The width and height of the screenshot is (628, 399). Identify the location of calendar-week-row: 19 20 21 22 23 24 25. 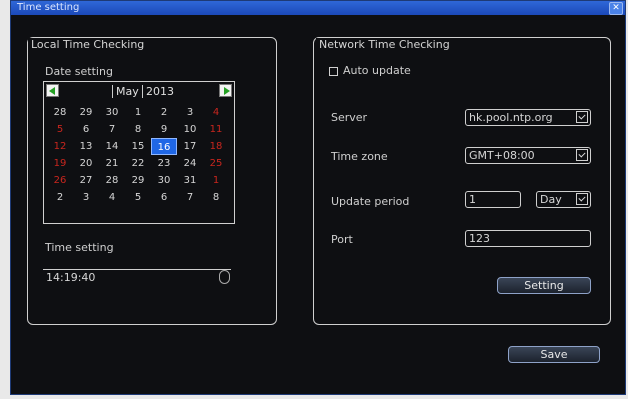
(139, 163).